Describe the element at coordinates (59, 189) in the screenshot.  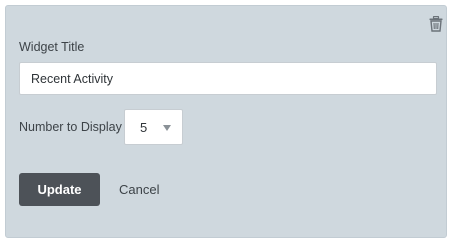
I see `update-button: Update` at that location.